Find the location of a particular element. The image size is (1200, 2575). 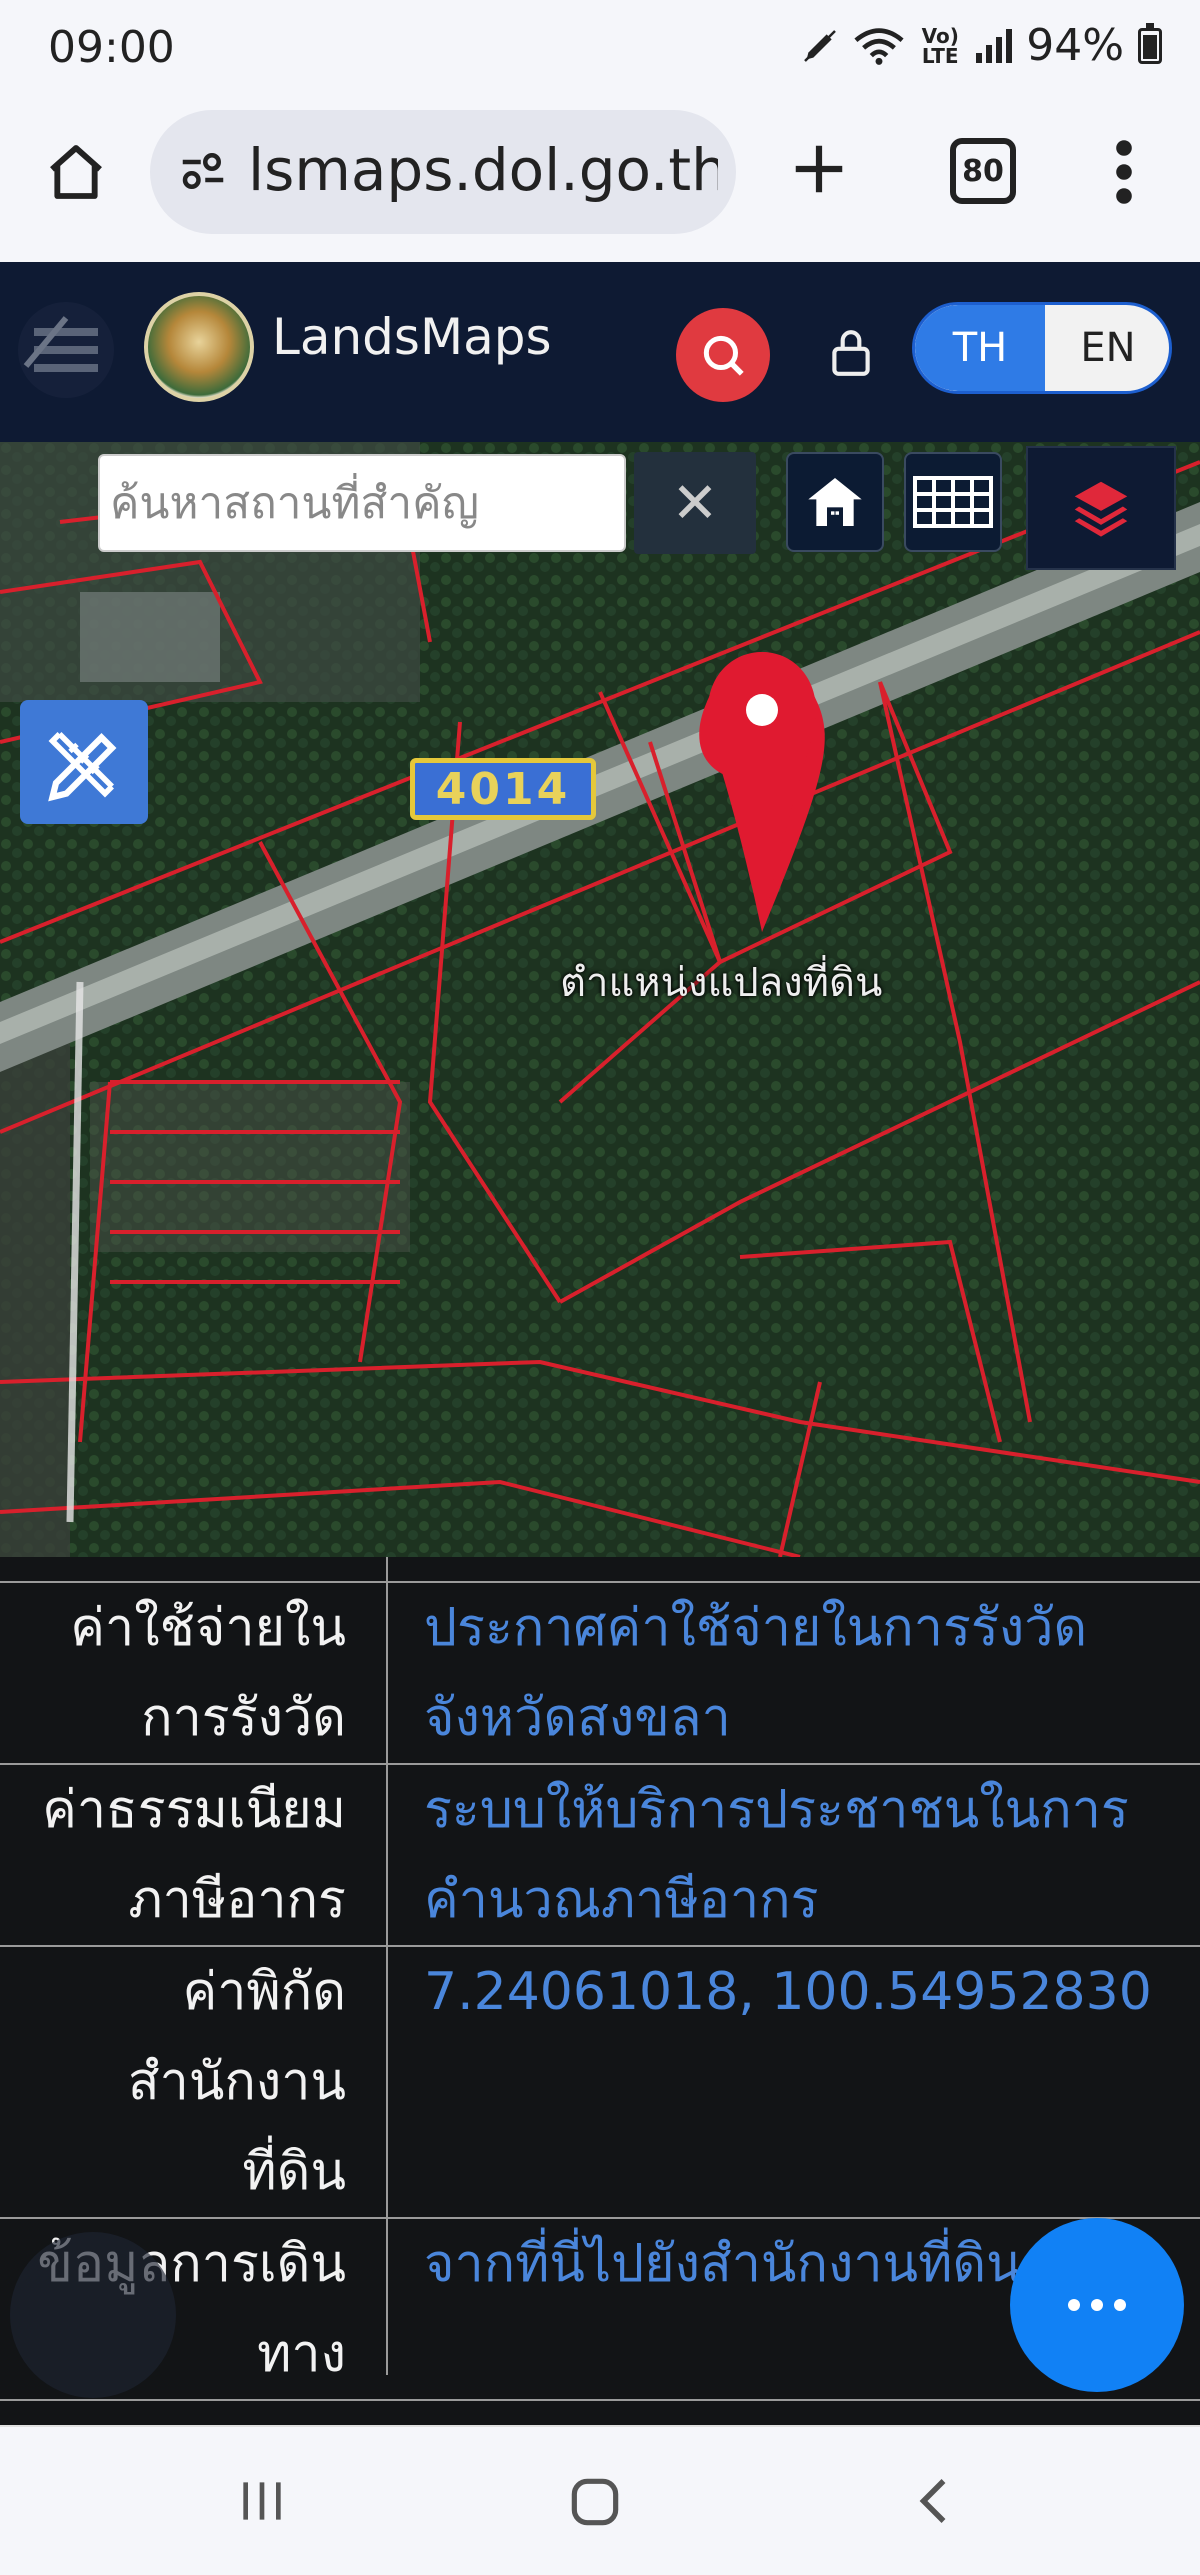

scroll-top-button is located at coordinates (93, 2315).